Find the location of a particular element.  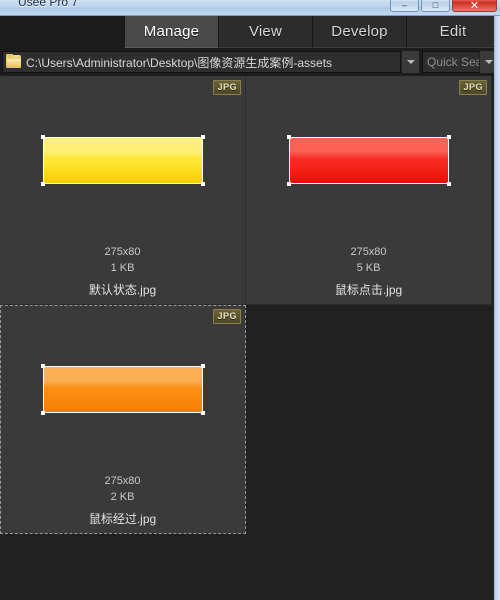

tab-develop-label: Develop is located at coordinates (359, 31).